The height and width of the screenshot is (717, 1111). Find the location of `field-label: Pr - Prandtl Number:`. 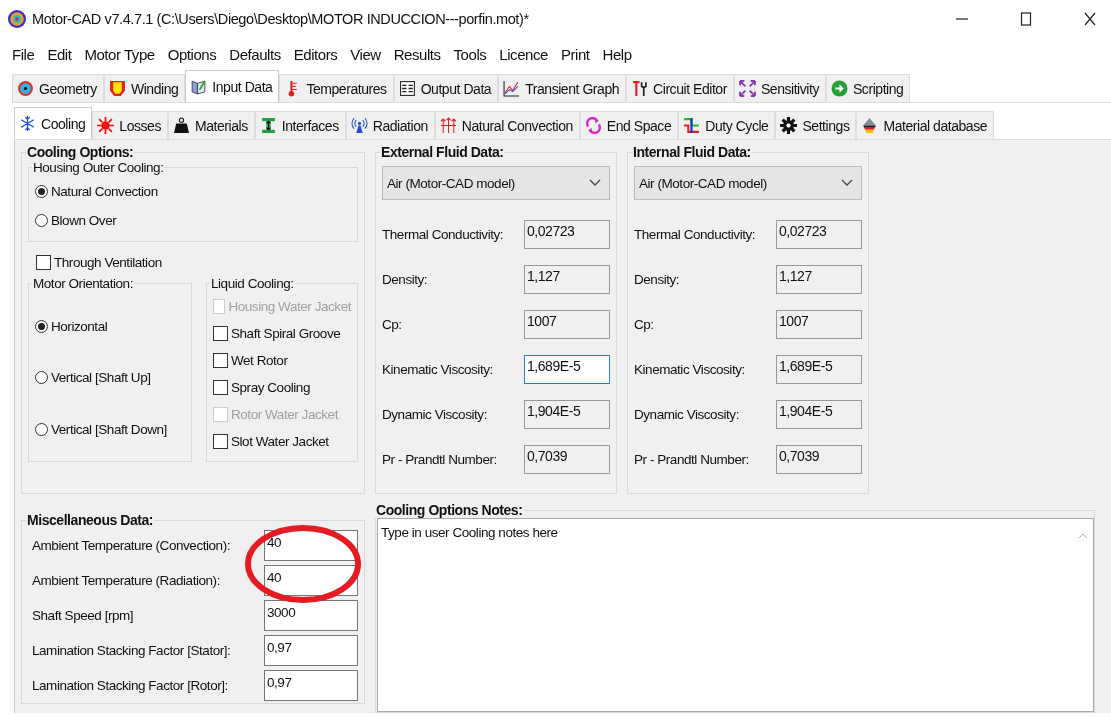

field-label: Pr - Prandtl Number: is located at coordinates (691, 459).